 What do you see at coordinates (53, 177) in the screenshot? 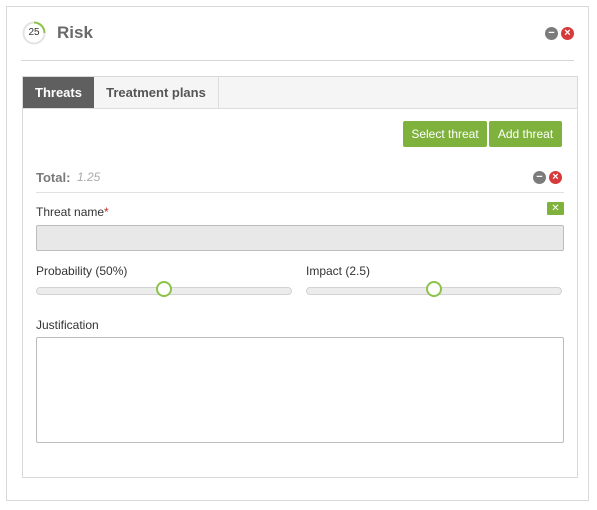
I see `total-label: Total:` at bounding box center [53, 177].